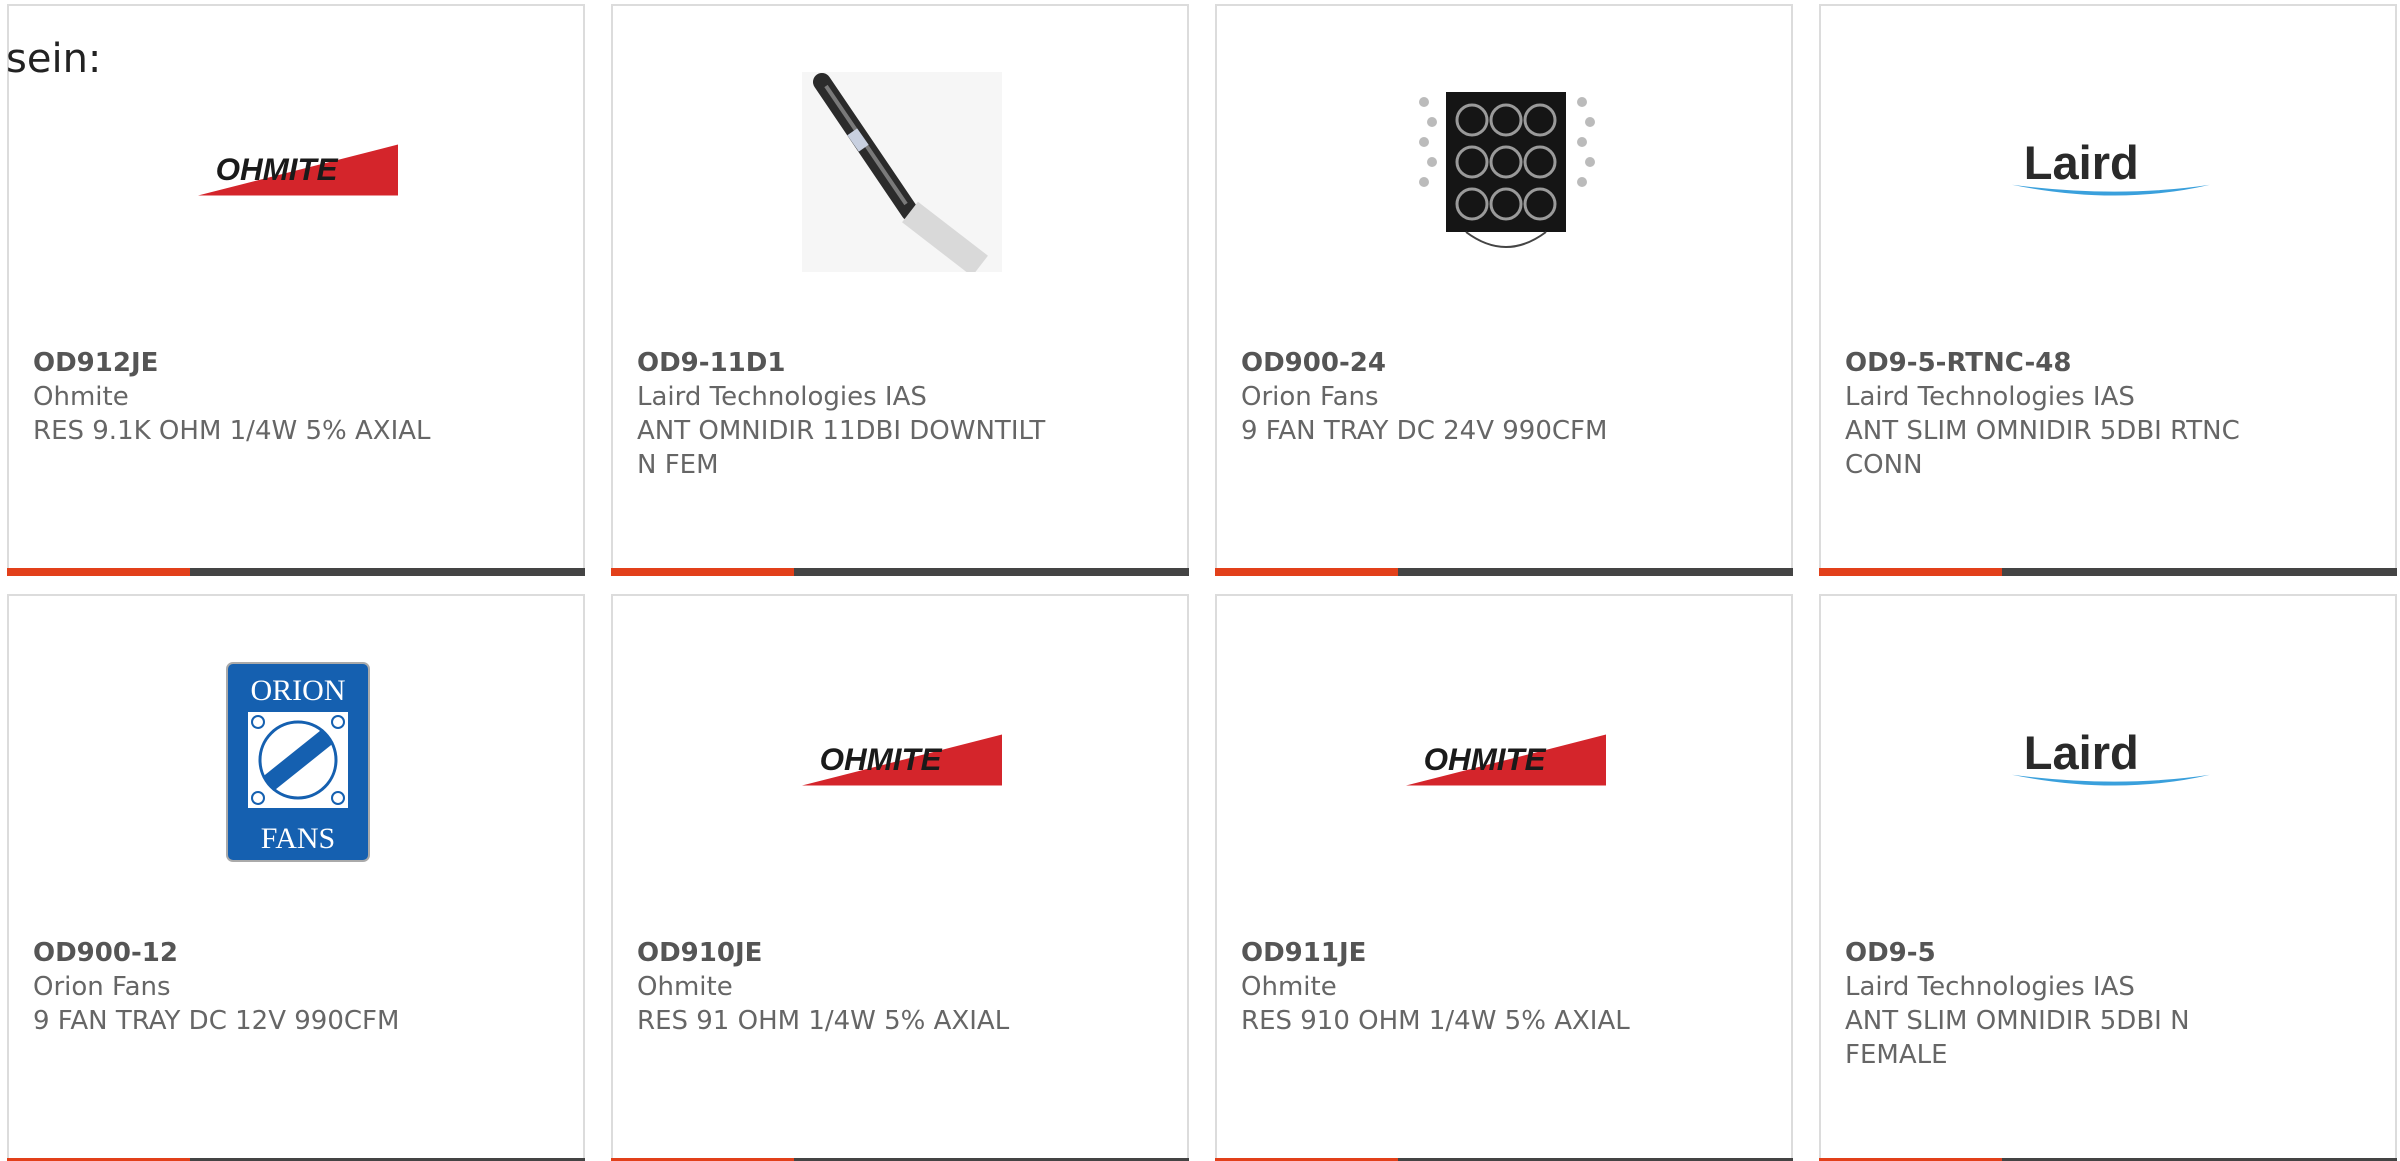 Image resolution: width=2400 pixels, height=1161 pixels. I want to click on product-description: RES 91 OHM 1/4W 5% AXIAL, so click(823, 1021).